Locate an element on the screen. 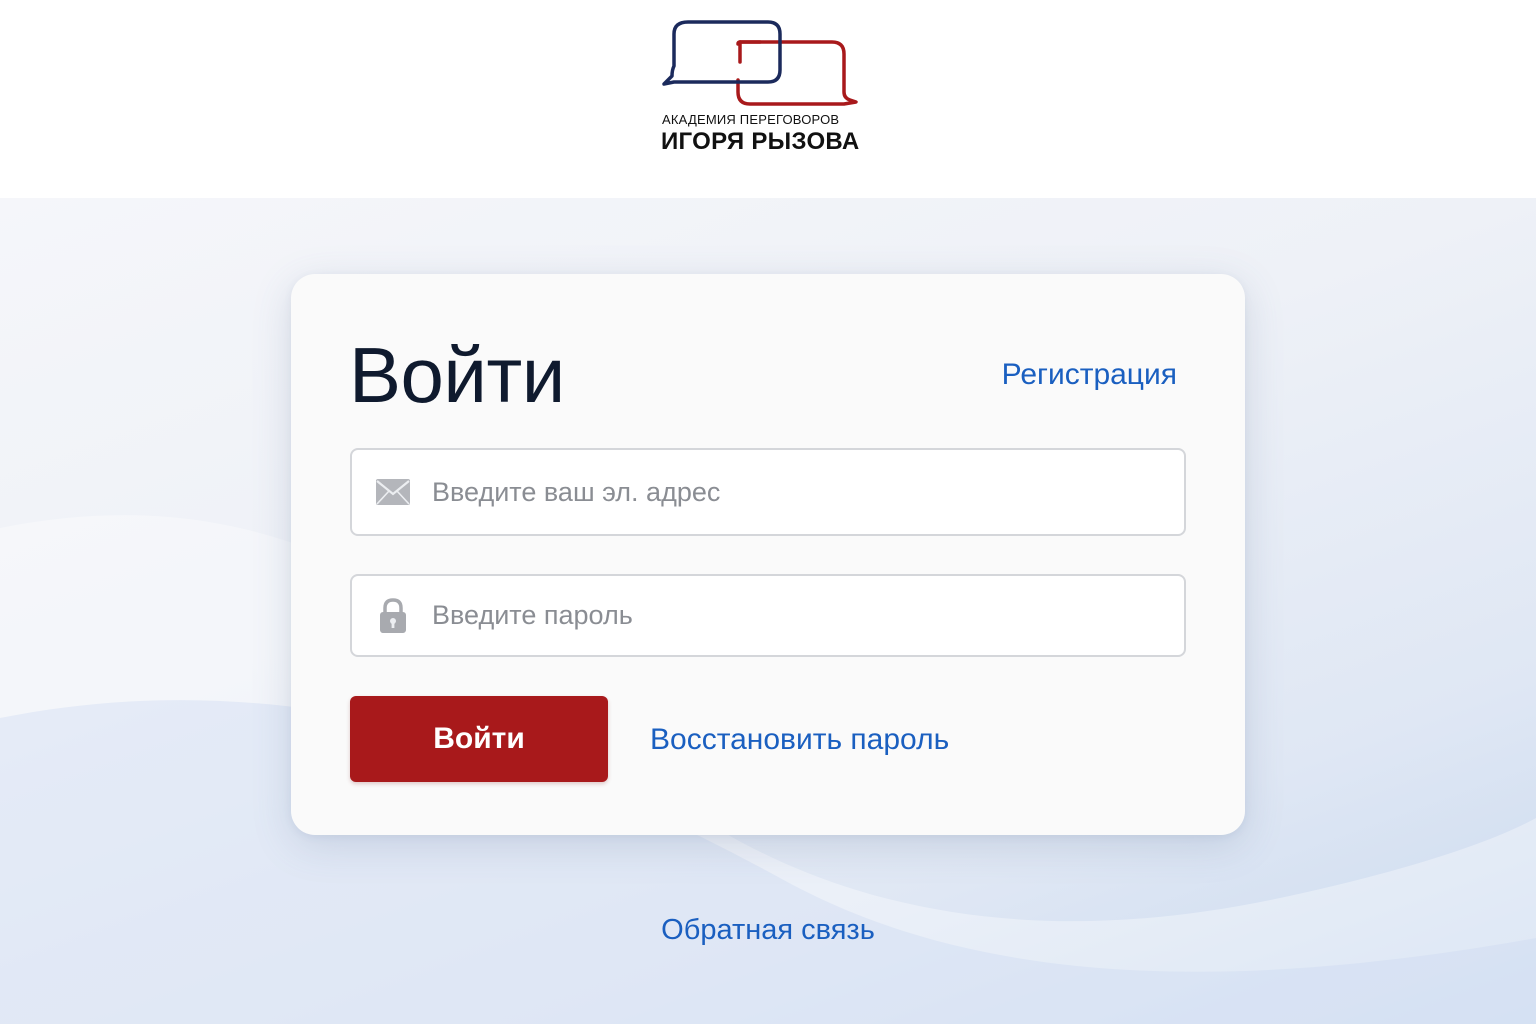 This screenshot has height=1024, width=1536. login-button: Войти is located at coordinates (479, 739).